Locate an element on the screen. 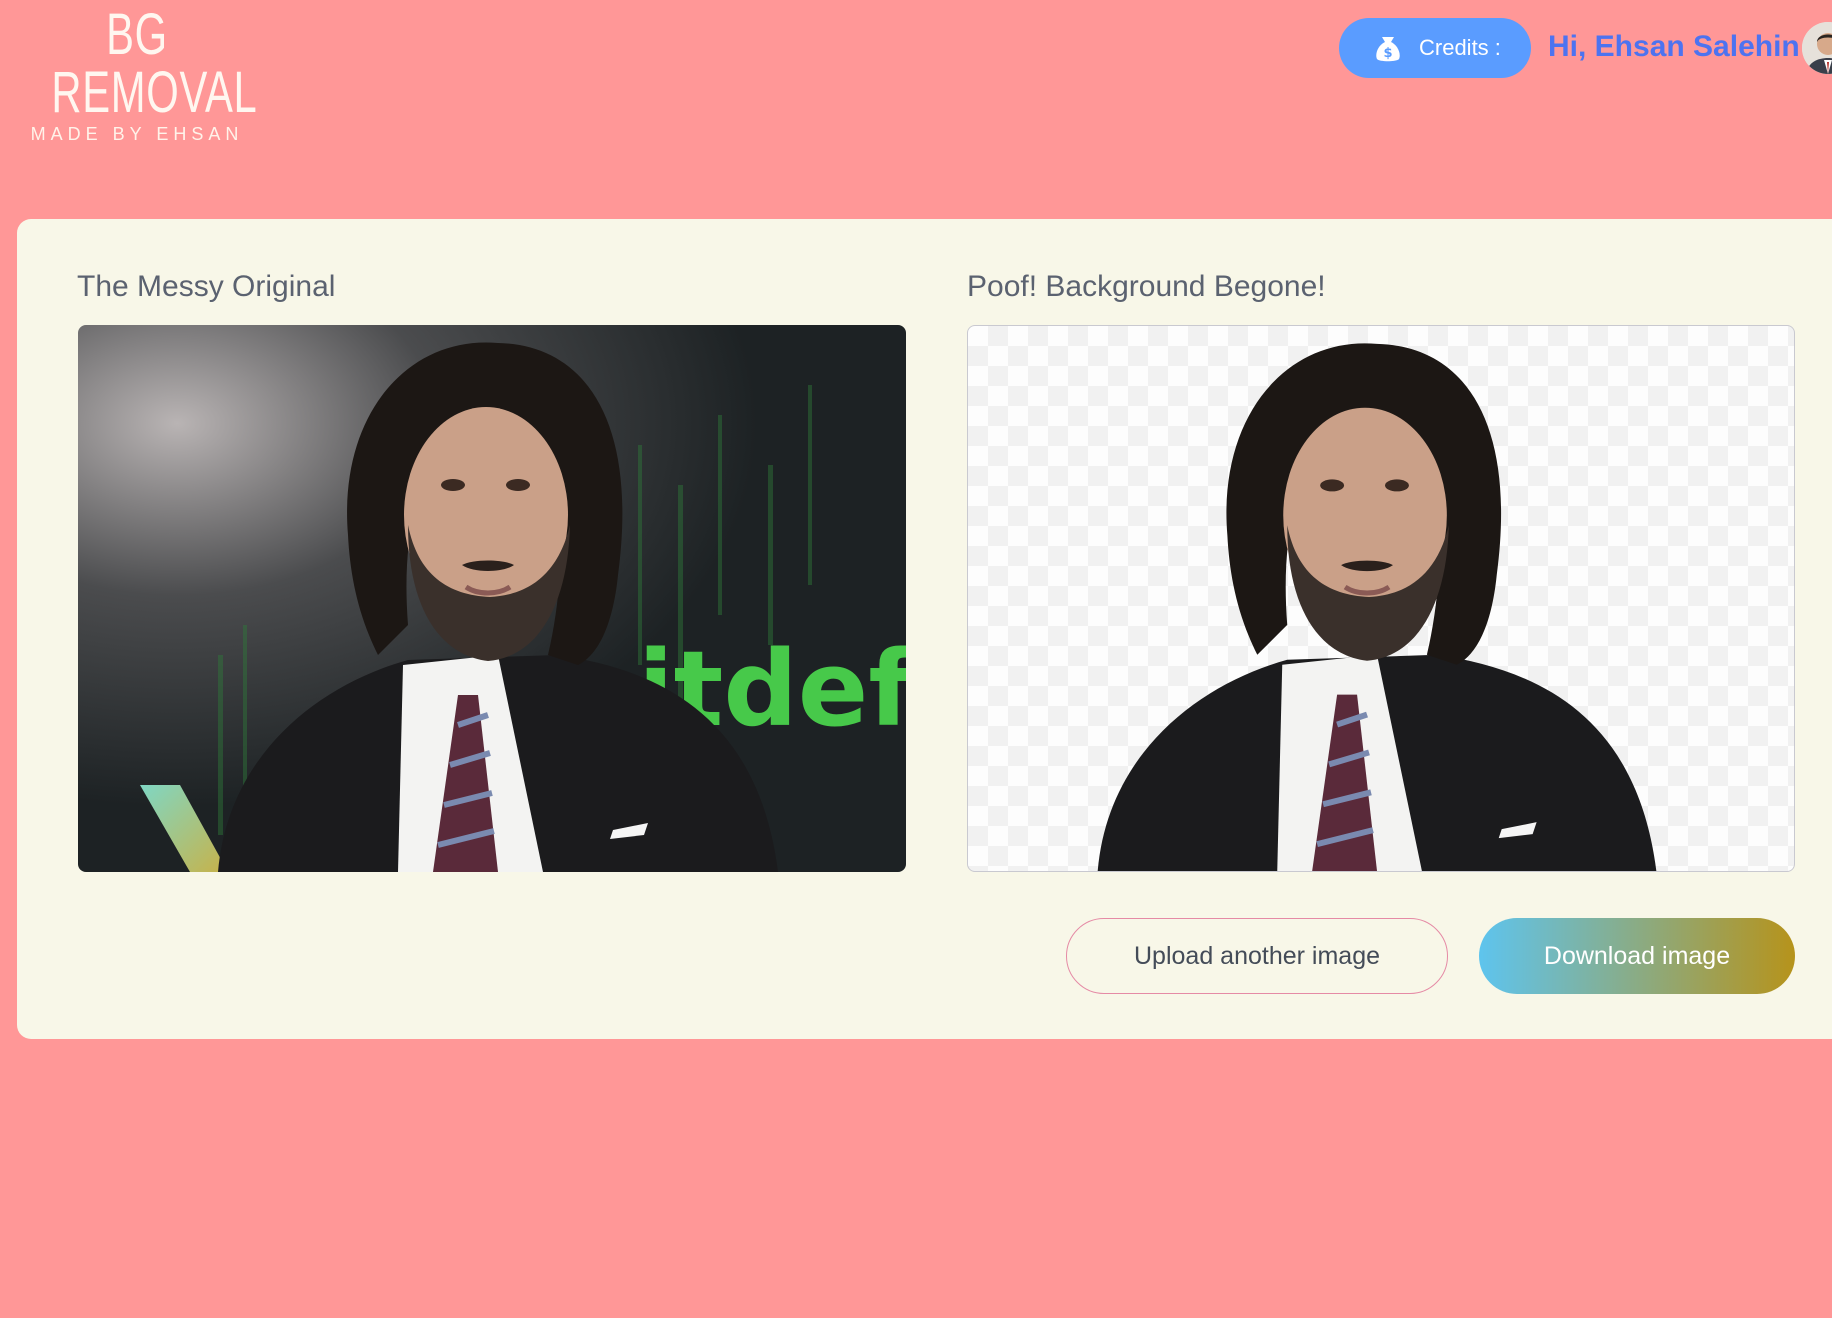  credits-button: $ Credits : is located at coordinates (1435, 48).